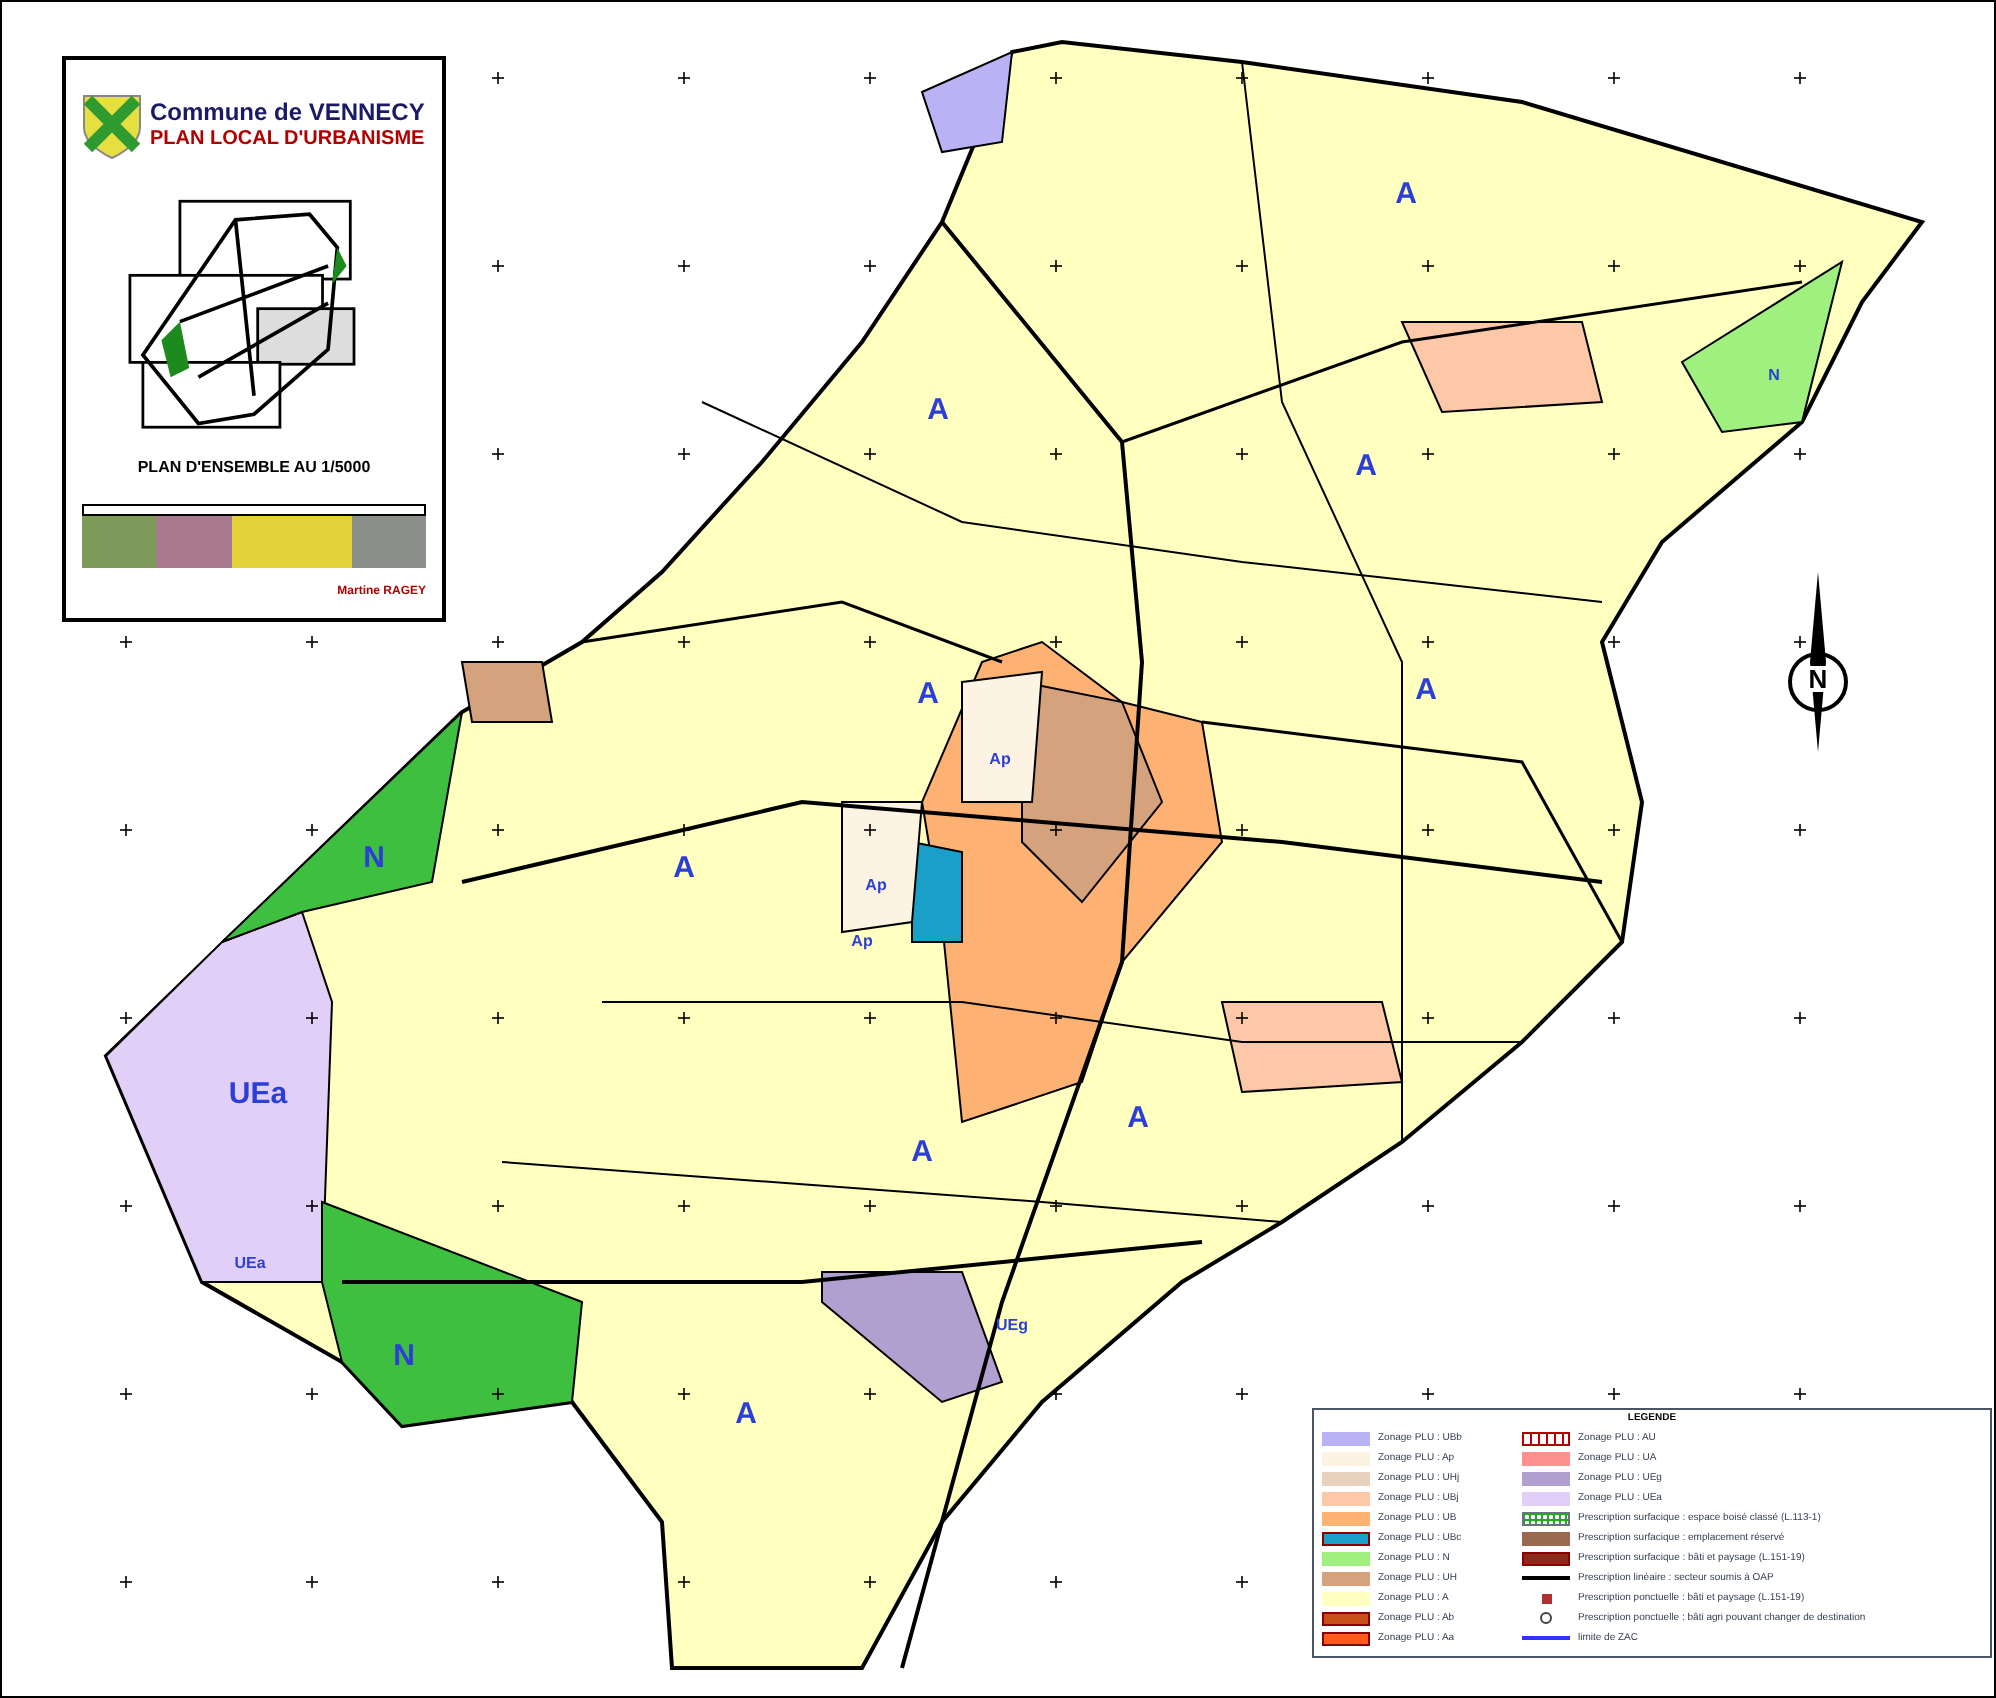  I want to click on zone-label: UEg, so click(1012, 1326).